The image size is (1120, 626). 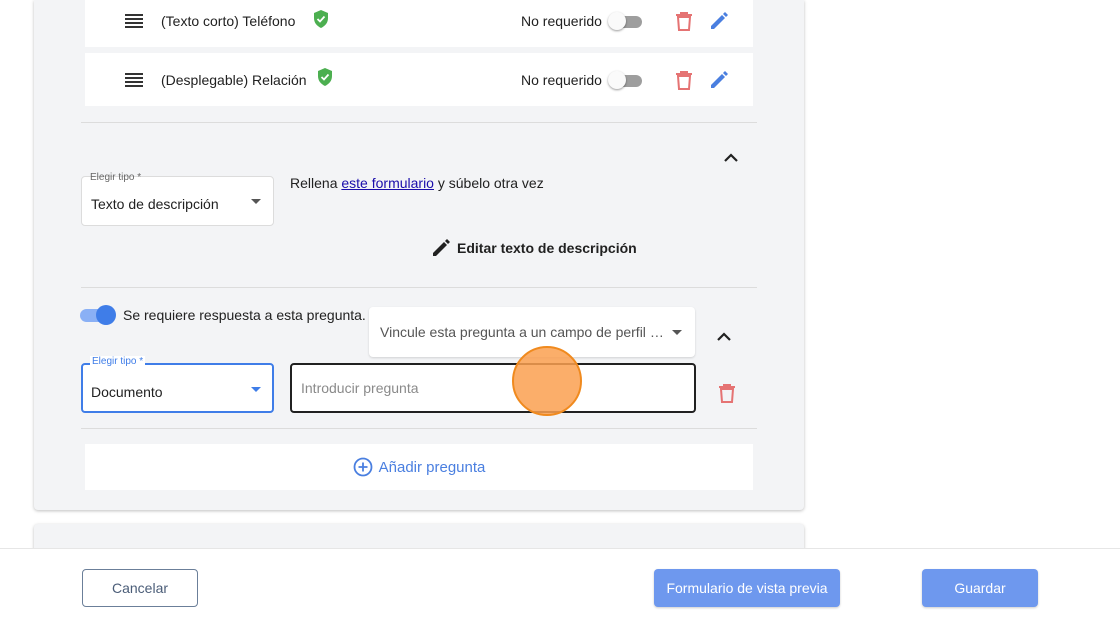 What do you see at coordinates (419, 23) in the screenshot?
I see `question-row-telefono: (Texto corto) Teléfono No requerido` at bounding box center [419, 23].